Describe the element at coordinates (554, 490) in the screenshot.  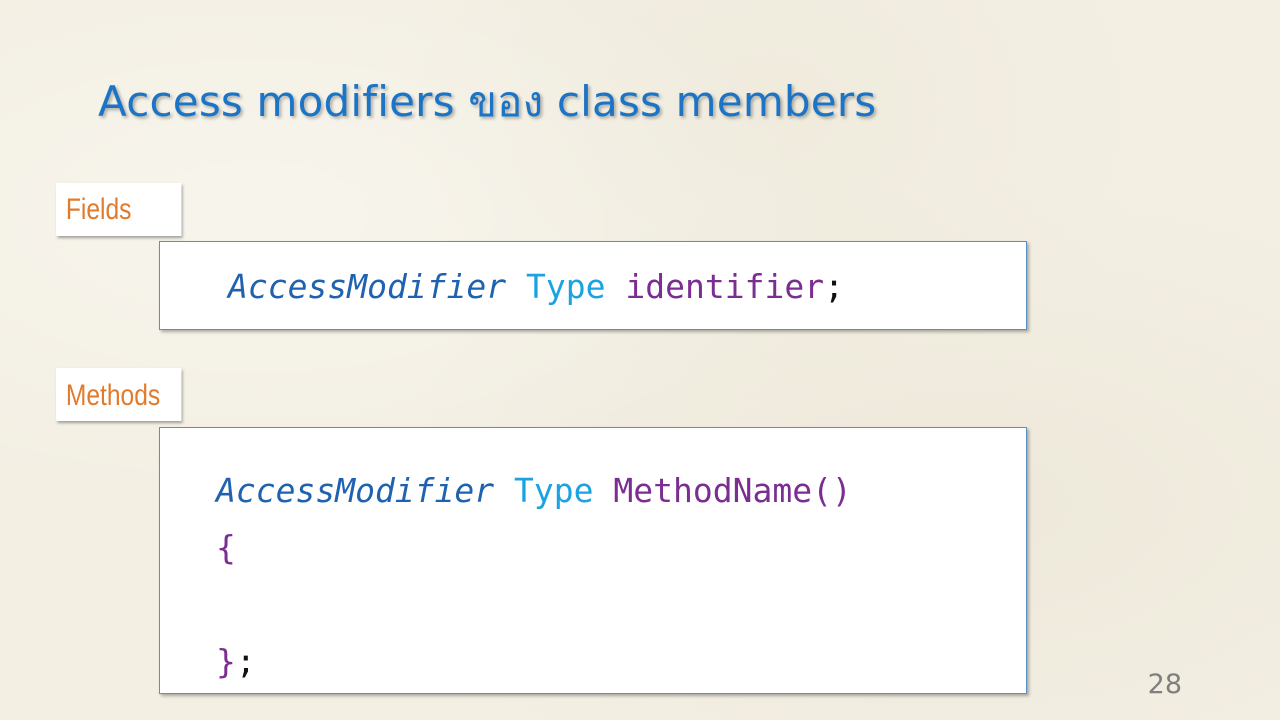
I see `methods-type: Type` at that location.